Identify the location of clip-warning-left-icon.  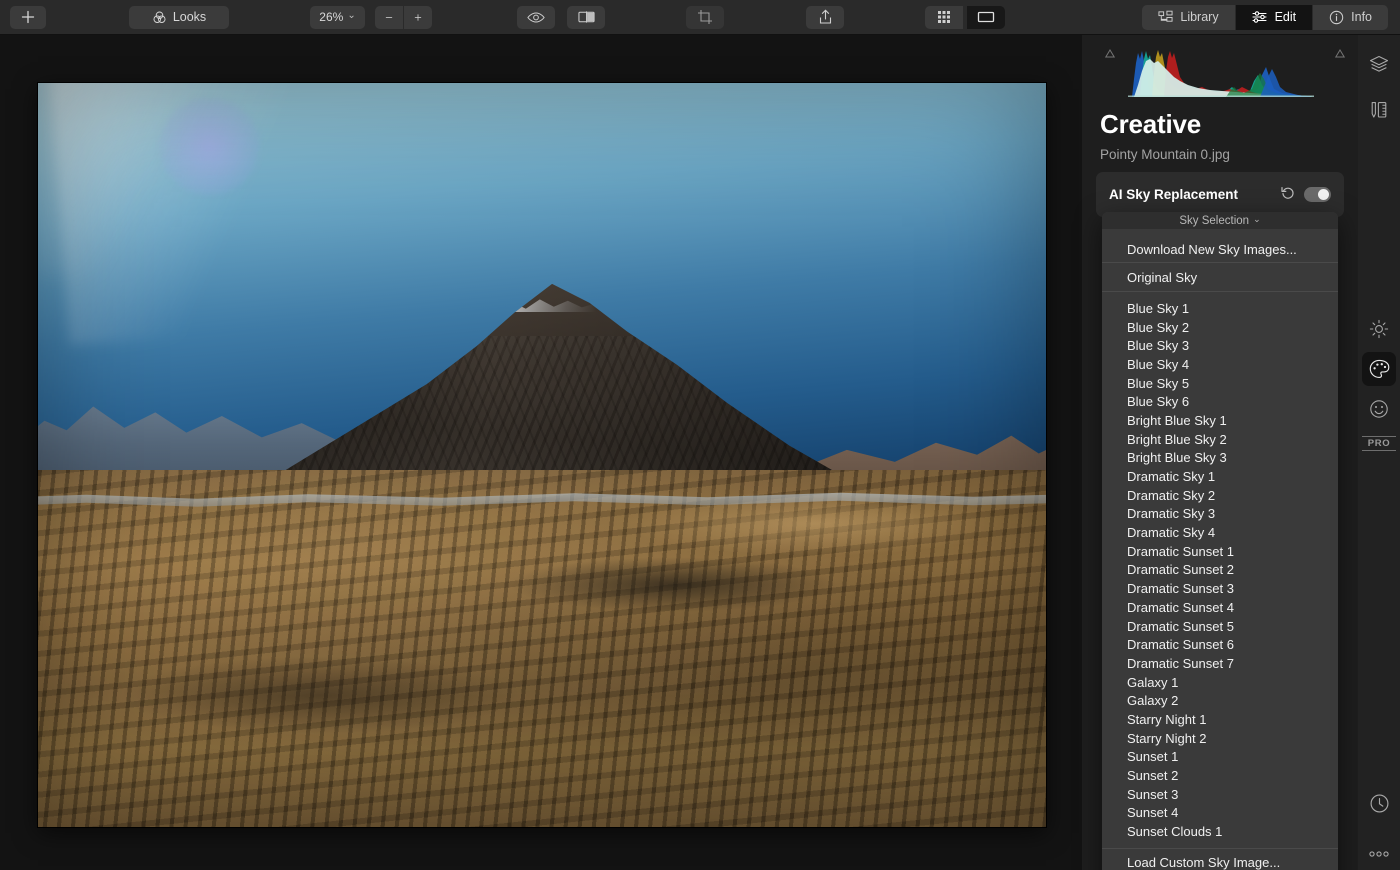
(1108, 51).